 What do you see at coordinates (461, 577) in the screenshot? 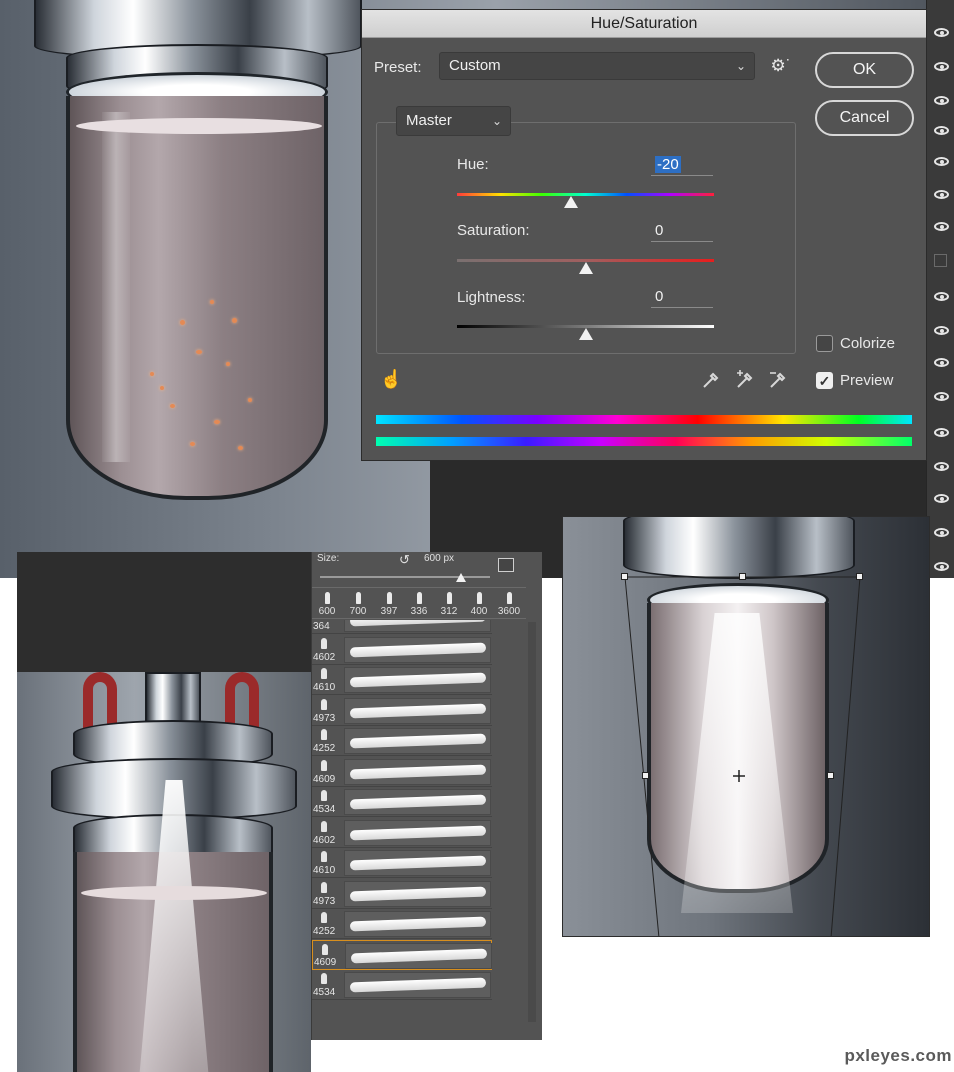
I see `size-slider-thumb` at bounding box center [461, 577].